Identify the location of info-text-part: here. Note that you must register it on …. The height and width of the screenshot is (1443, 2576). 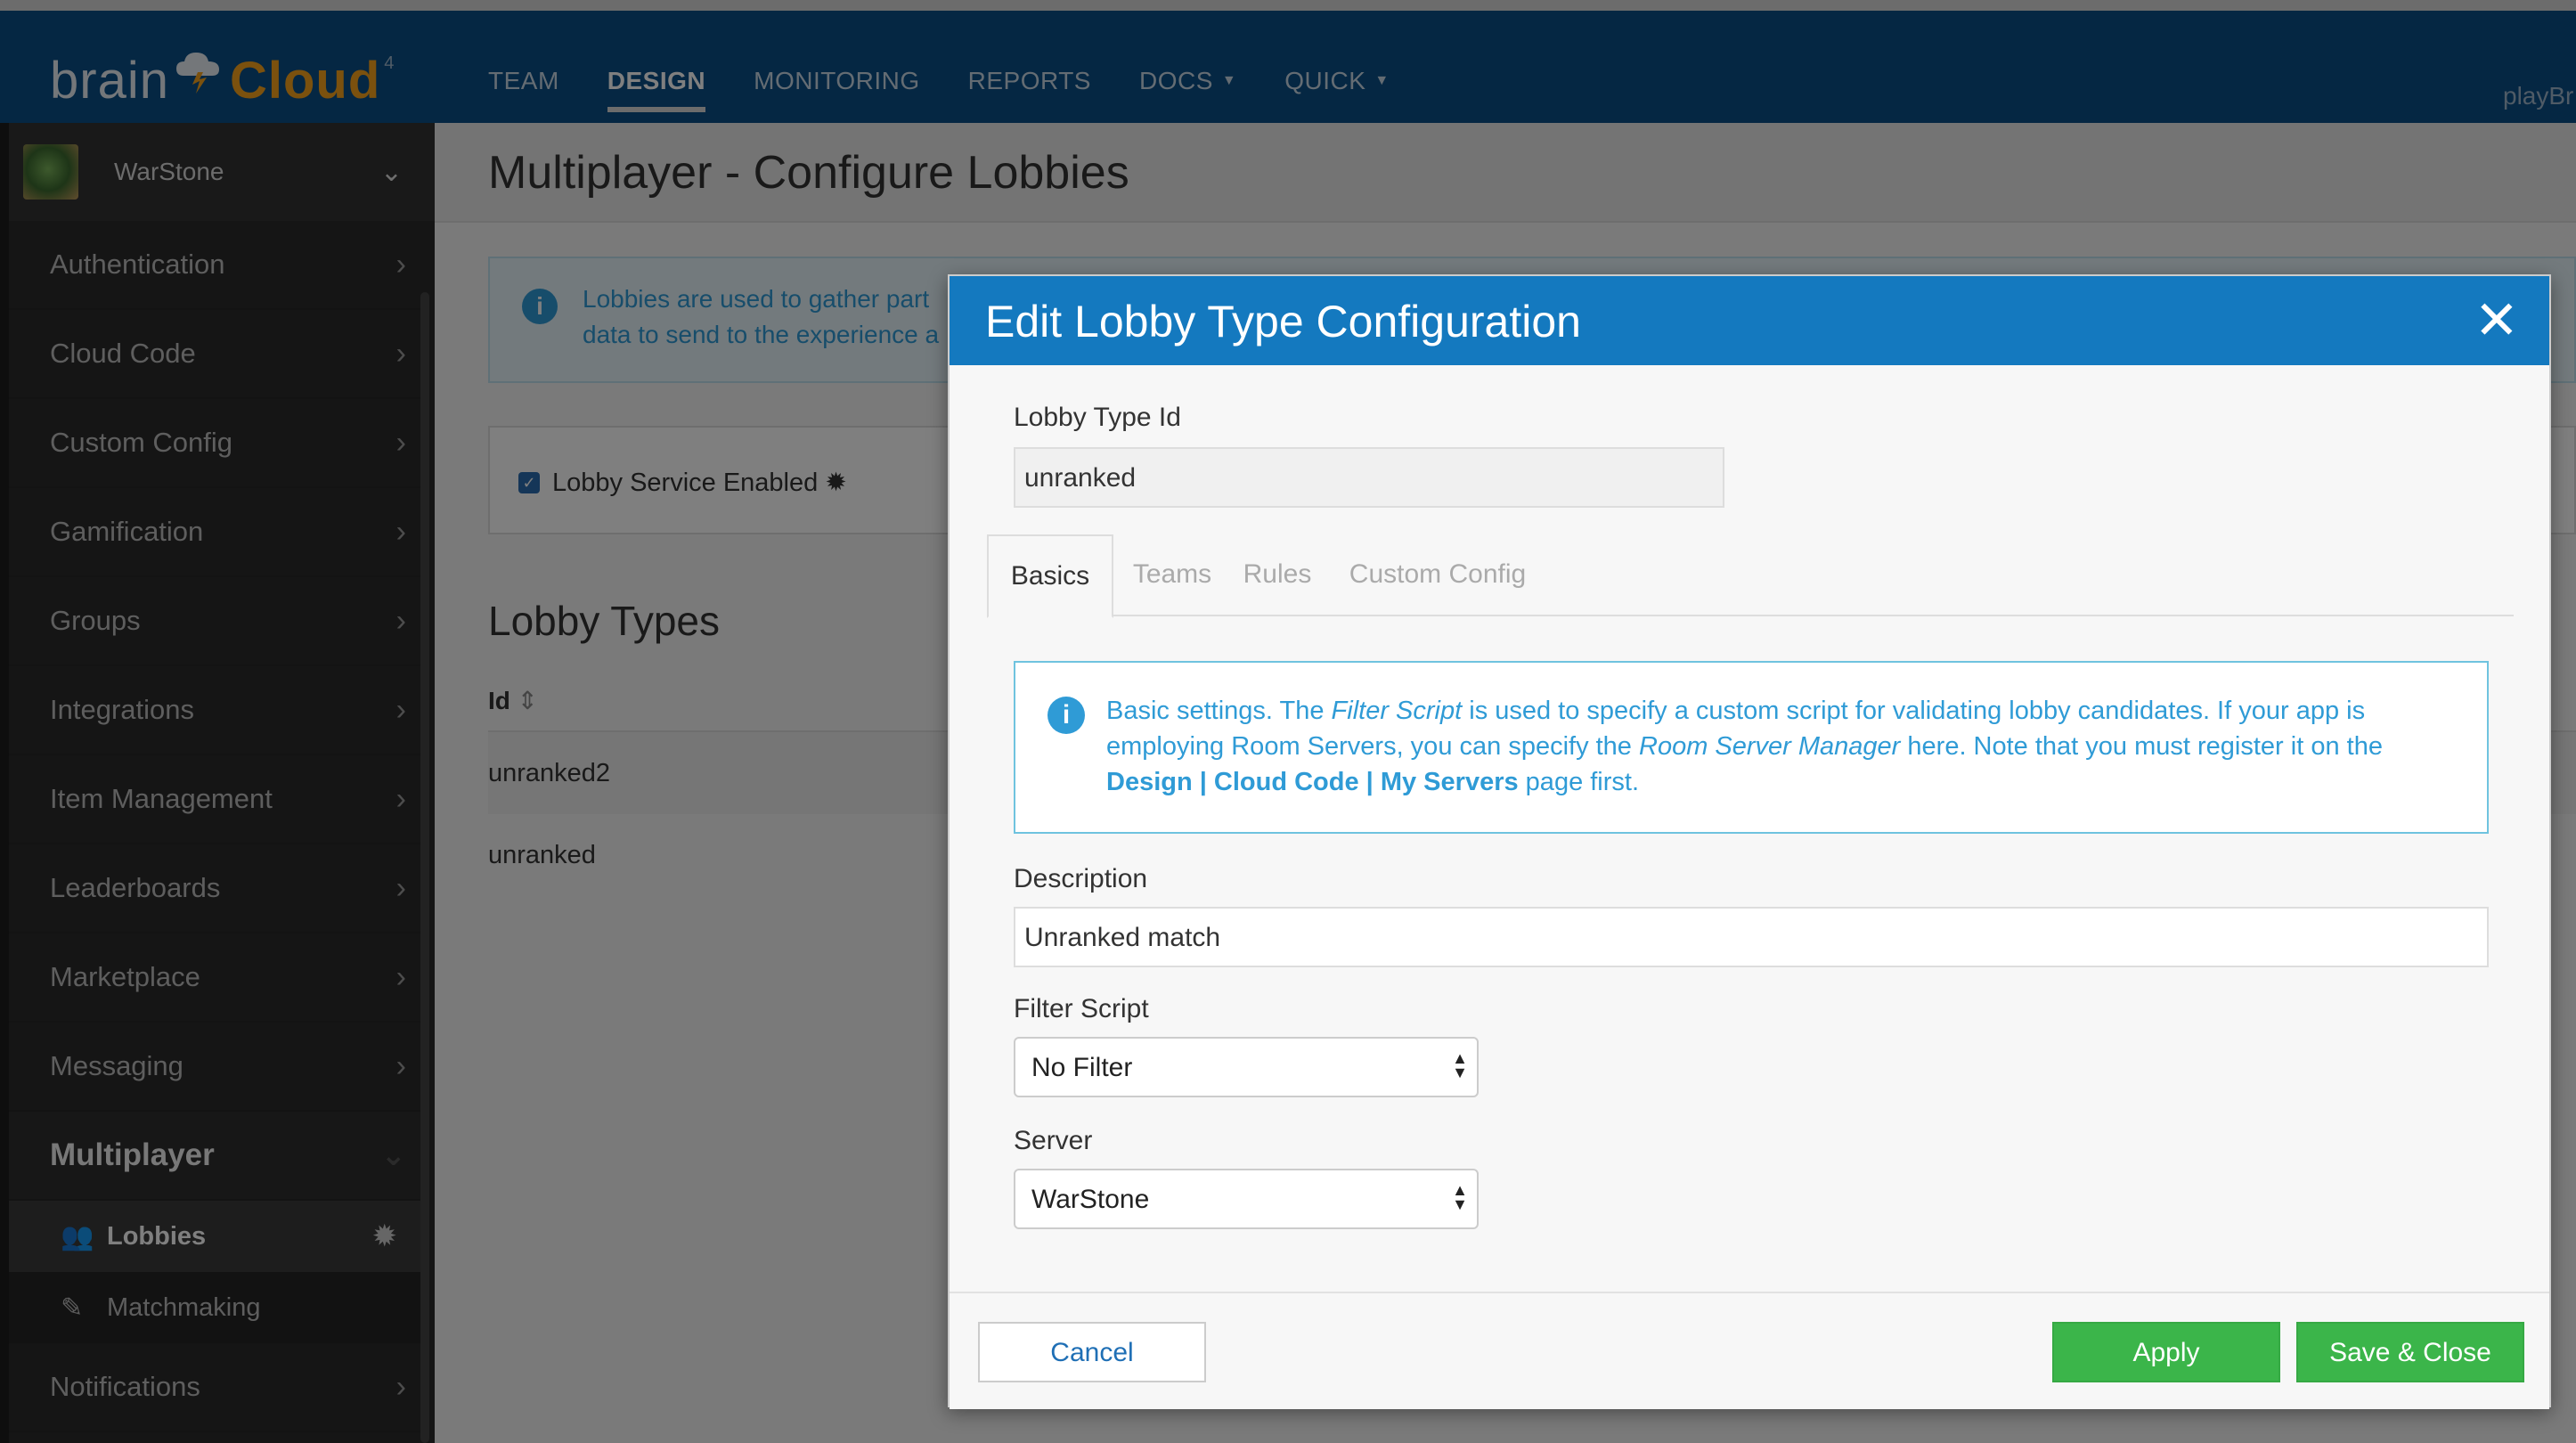
(2141, 746).